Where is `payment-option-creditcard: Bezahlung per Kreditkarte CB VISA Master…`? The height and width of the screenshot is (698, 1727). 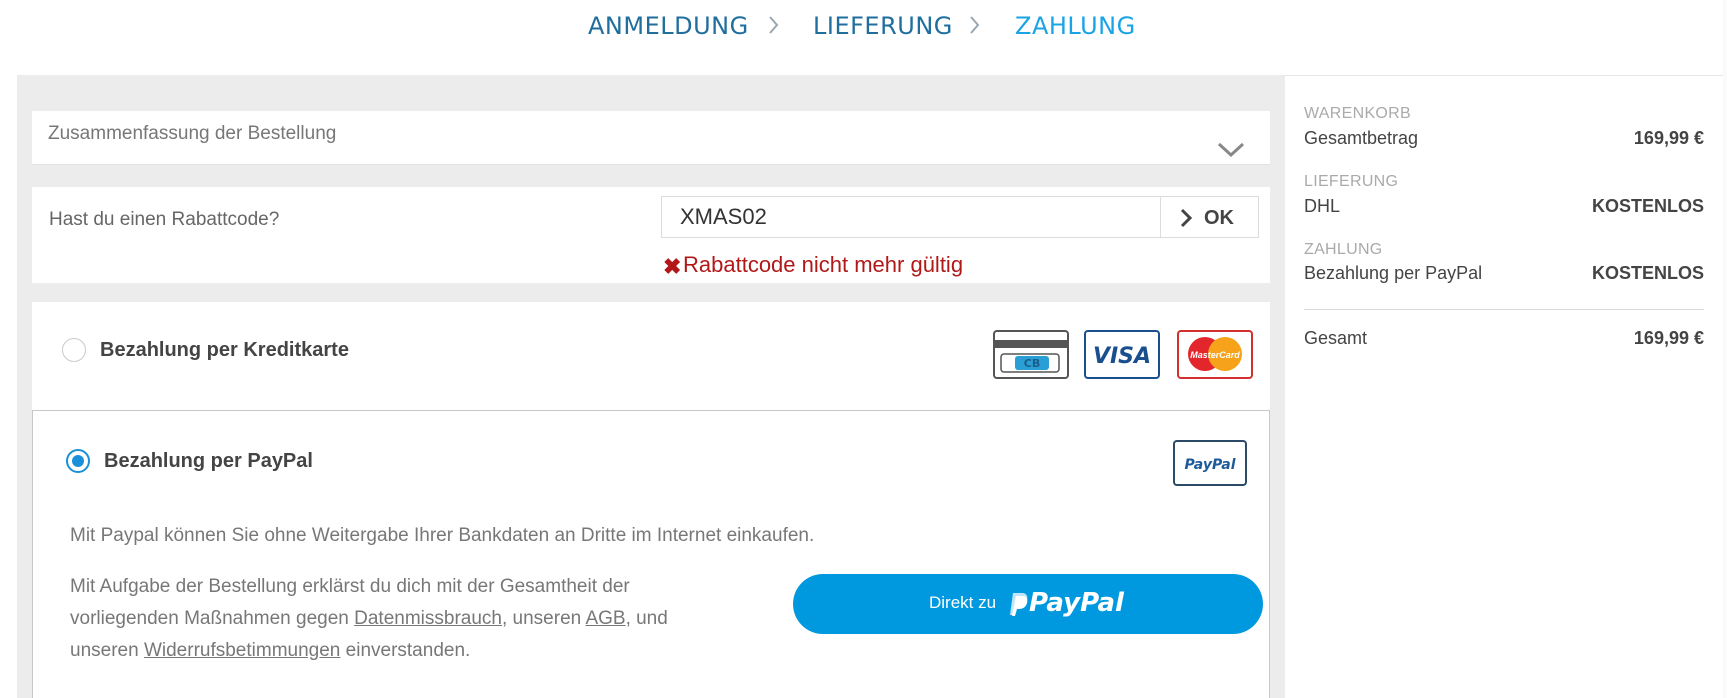
payment-option-creditcard: Bezahlung per Kreditkarte CB VISA Master… is located at coordinates (651, 356).